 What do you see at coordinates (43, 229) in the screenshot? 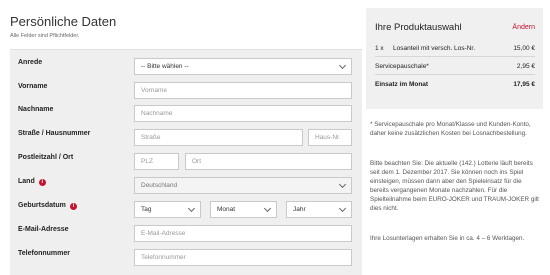
I see `label-email: E-Mail-Adresse` at bounding box center [43, 229].